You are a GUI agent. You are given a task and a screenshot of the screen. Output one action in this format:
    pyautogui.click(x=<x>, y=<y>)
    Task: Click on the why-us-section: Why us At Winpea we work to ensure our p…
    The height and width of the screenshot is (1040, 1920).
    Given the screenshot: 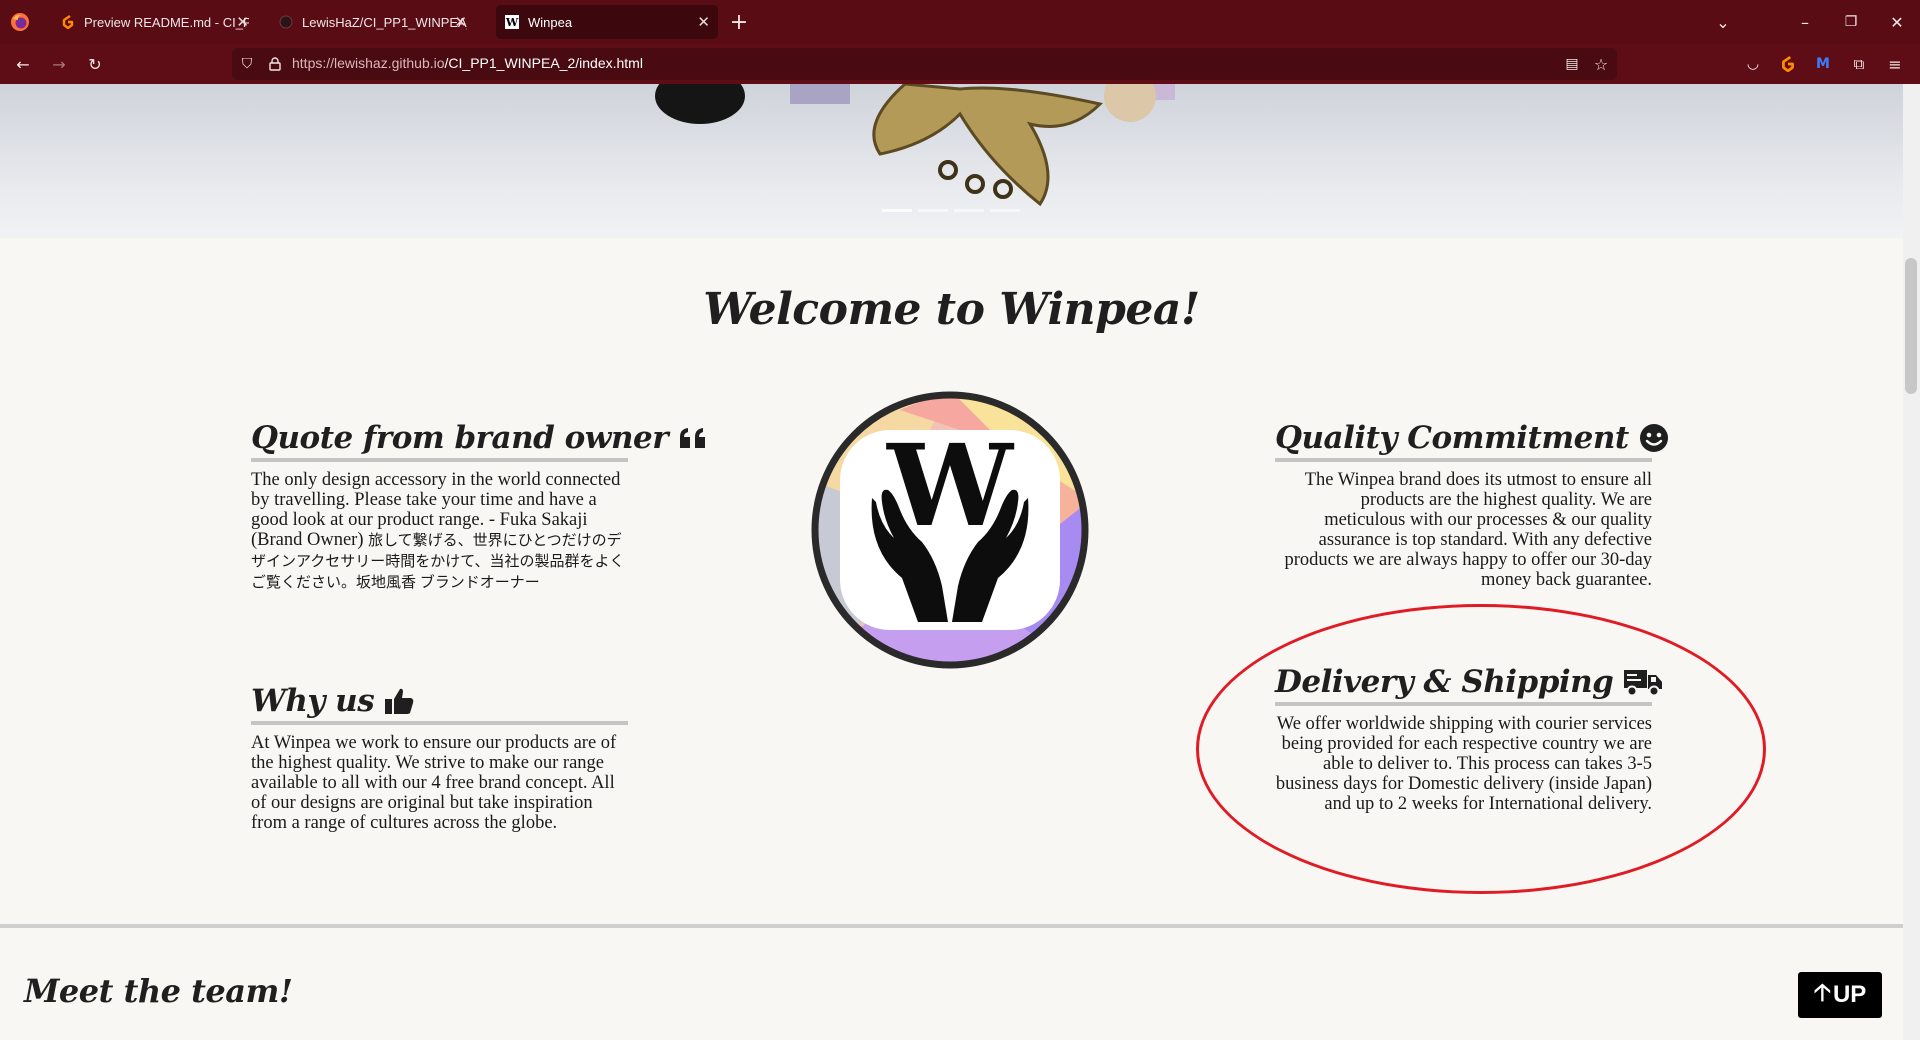 What is the action you would take?
    pyautogui.click(x=439, y=758)
    